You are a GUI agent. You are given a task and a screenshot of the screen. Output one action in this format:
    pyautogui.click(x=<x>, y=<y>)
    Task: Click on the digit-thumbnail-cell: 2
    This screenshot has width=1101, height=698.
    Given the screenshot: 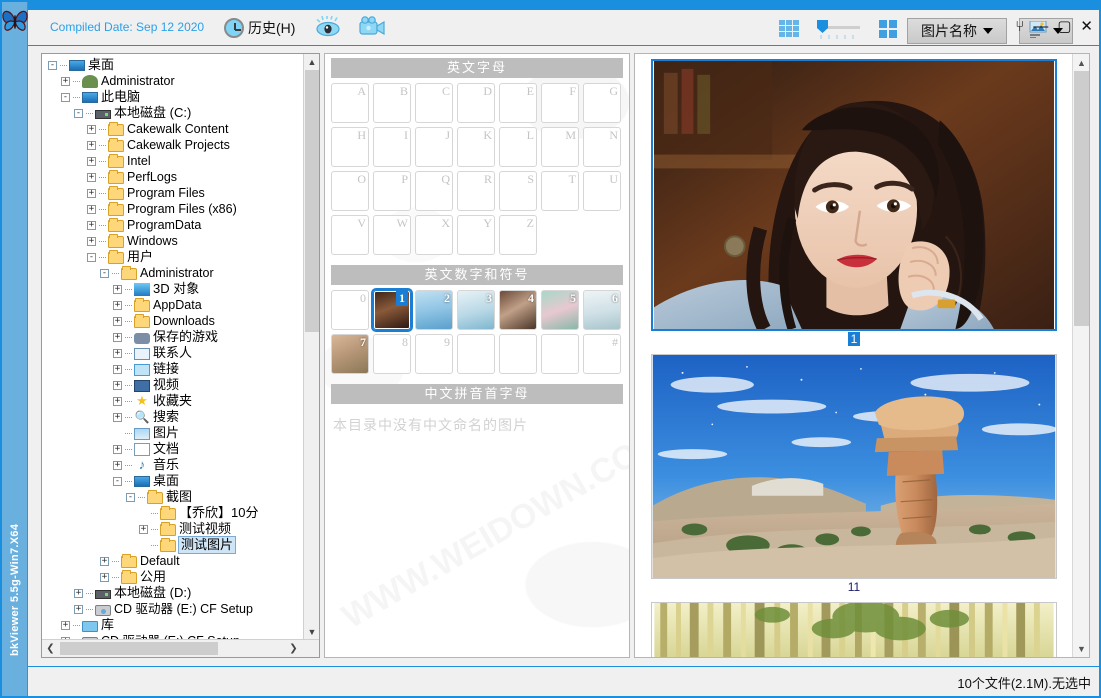 What is the action you would take?
    pyautogui.click(x=434, y=310)
    